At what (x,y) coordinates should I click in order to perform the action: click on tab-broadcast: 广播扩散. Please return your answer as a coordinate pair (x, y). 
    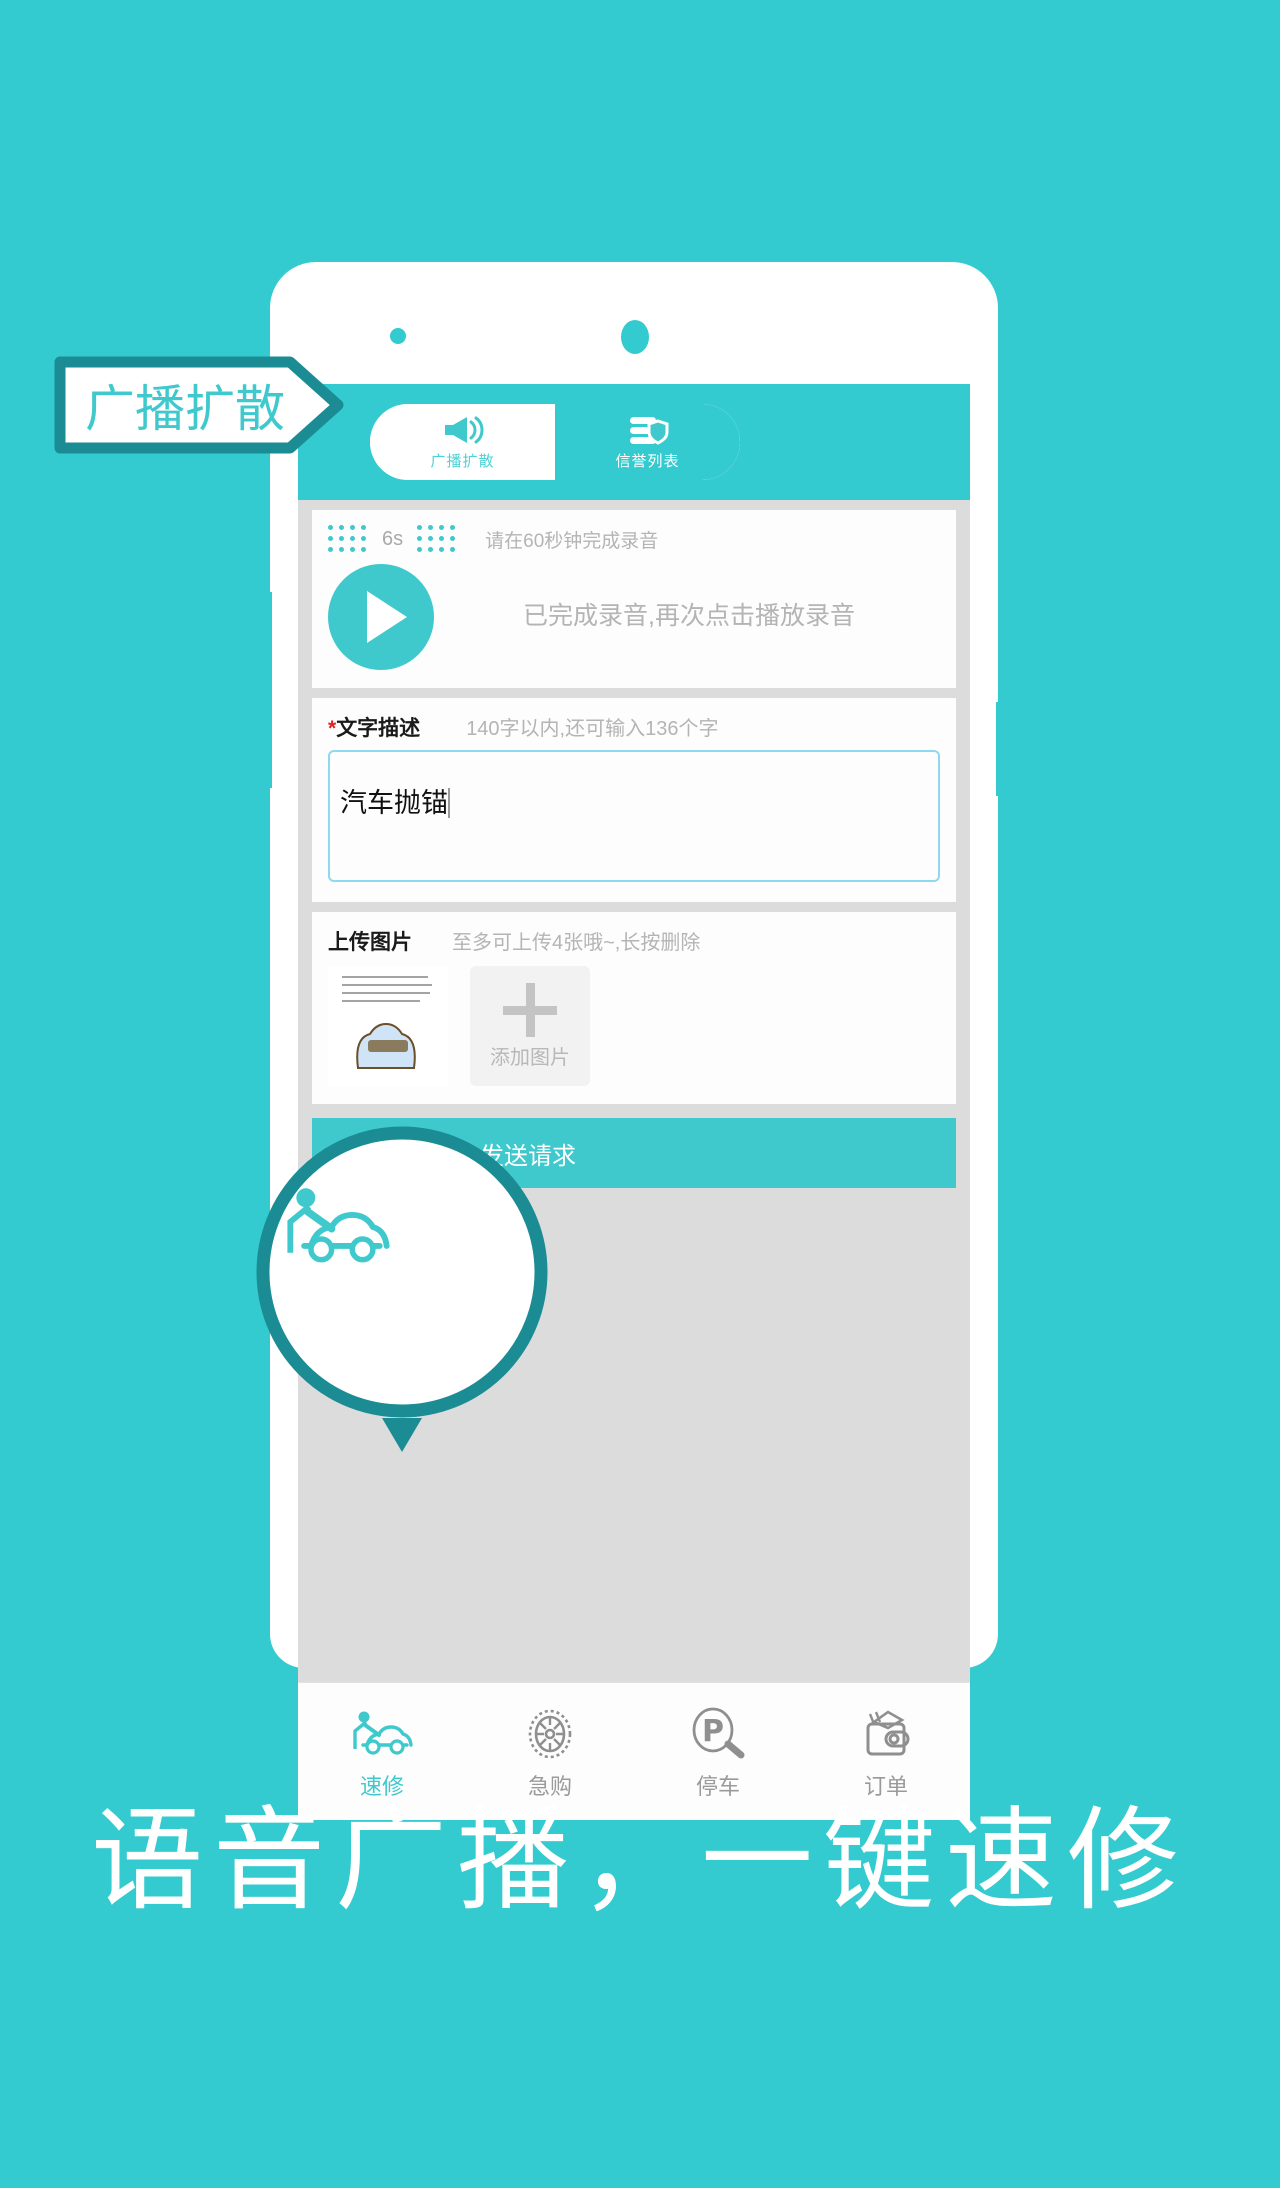
    Looking at the image, I should click on (462, 442).